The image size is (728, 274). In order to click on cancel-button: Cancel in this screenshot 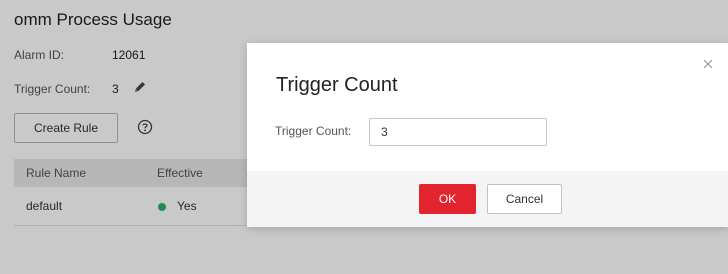, I will do `click(524, 199)`.